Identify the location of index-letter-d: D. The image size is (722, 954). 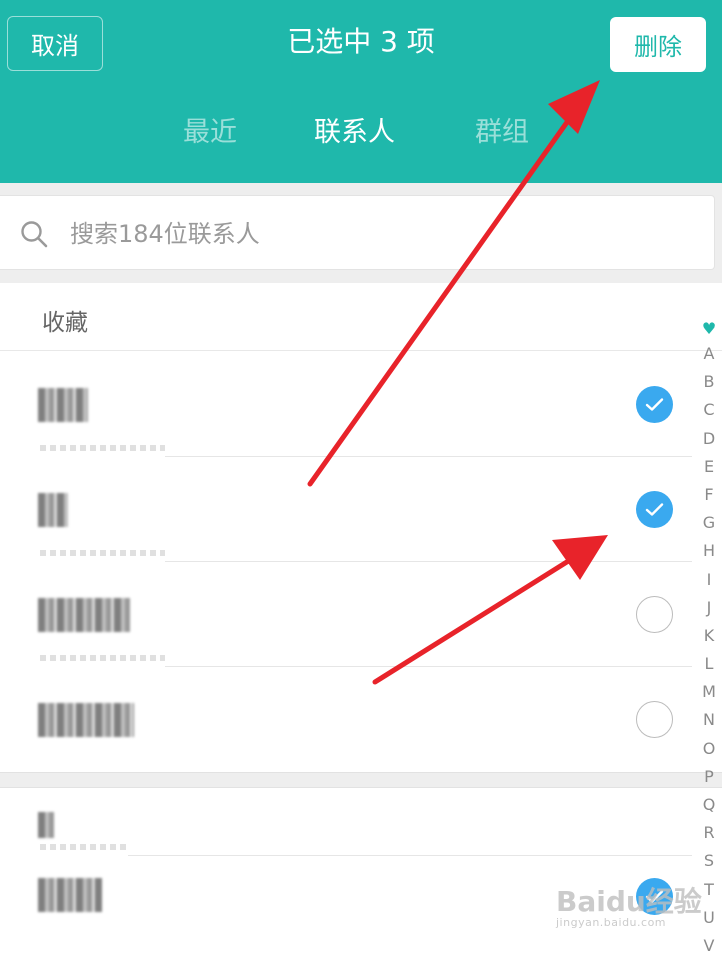
(709, 439).